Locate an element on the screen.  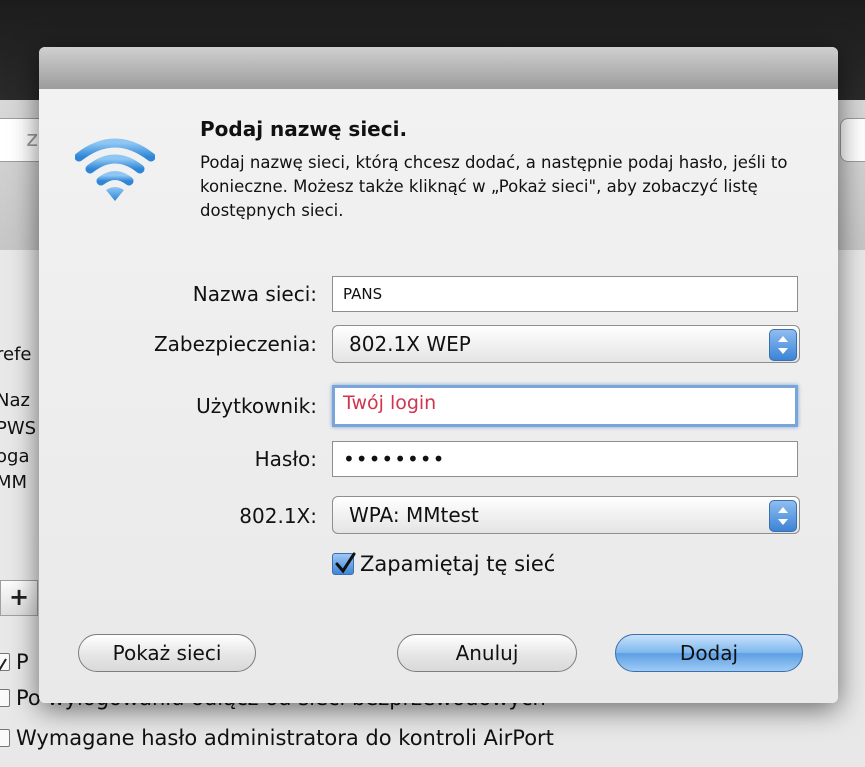
dialog-heading: Podaj nazwę sieci. is located at coordinates (304, 129).